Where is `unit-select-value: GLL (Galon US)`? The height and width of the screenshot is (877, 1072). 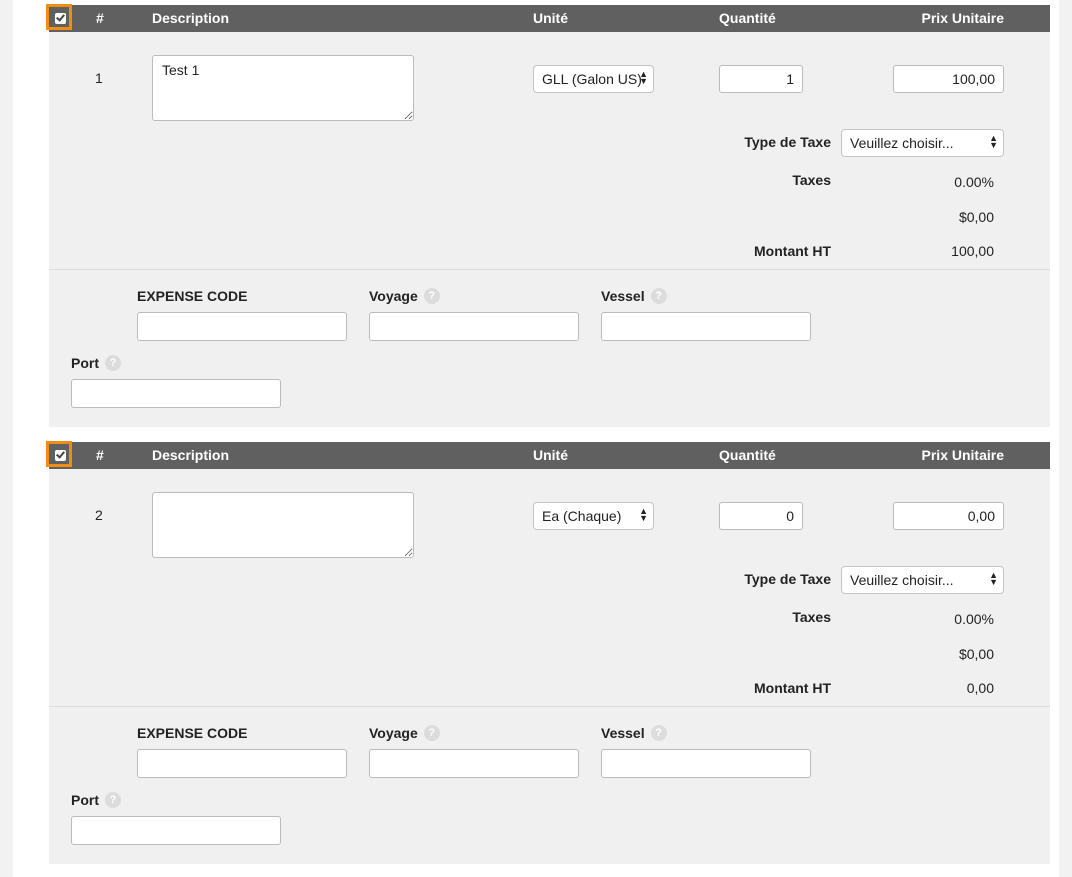
unit-select-value: GLL (Galon US) is located at coordinates (592, 79).